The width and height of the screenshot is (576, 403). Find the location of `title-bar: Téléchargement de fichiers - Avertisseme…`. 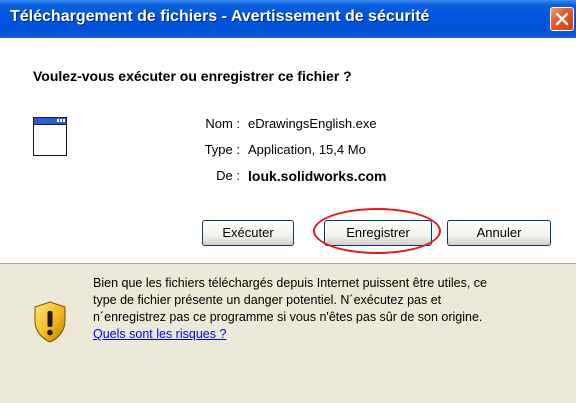

title-bar: Téléchargement de fichiers - Avertisseme… is located at coordinates (288, 19).